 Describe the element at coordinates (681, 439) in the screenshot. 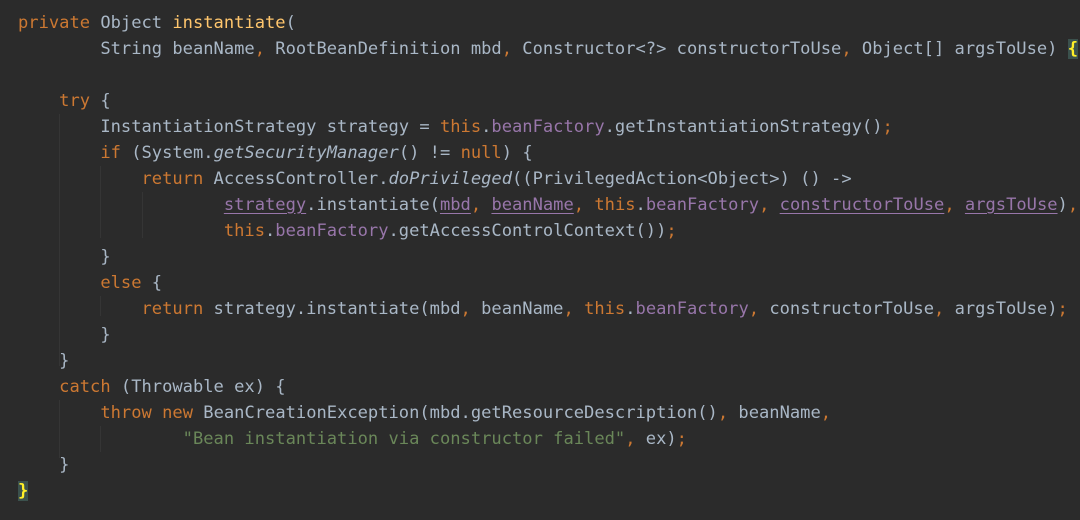

I see `semicolon-token: ;` at that location.